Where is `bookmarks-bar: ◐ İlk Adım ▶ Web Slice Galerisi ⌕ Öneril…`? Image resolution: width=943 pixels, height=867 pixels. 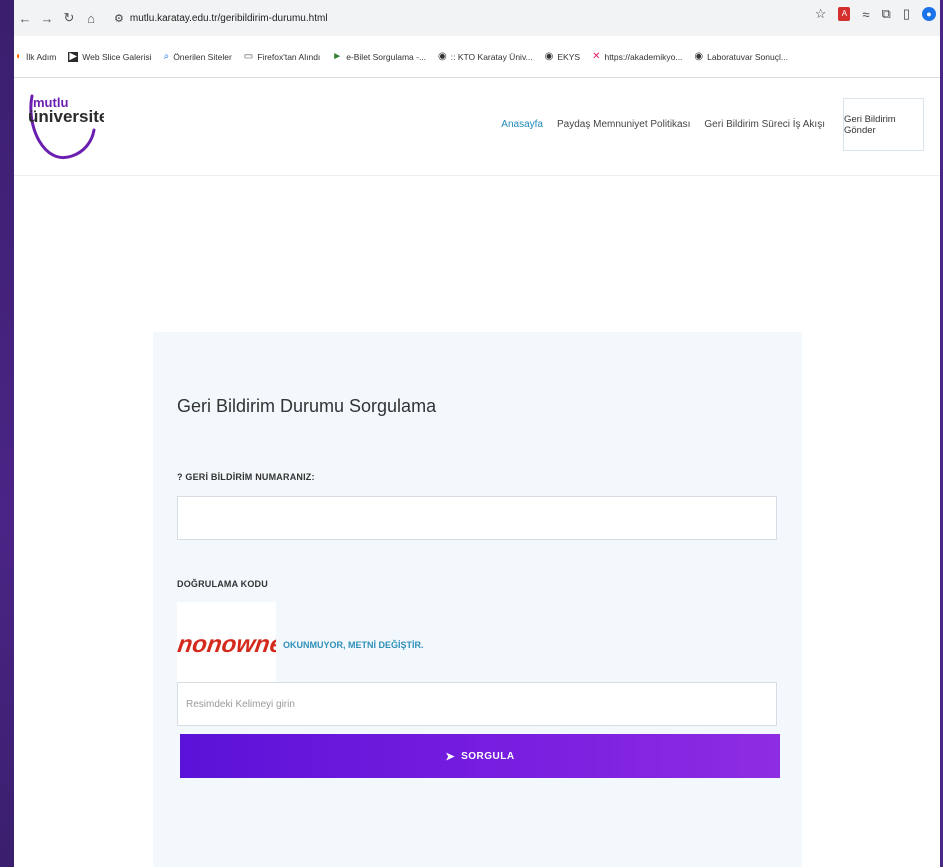
bookmarks-bar: ◐ İlk Adım ▶ Web Slice Galerisi ⌕ Öneril… is located at coordinates (477, 57).